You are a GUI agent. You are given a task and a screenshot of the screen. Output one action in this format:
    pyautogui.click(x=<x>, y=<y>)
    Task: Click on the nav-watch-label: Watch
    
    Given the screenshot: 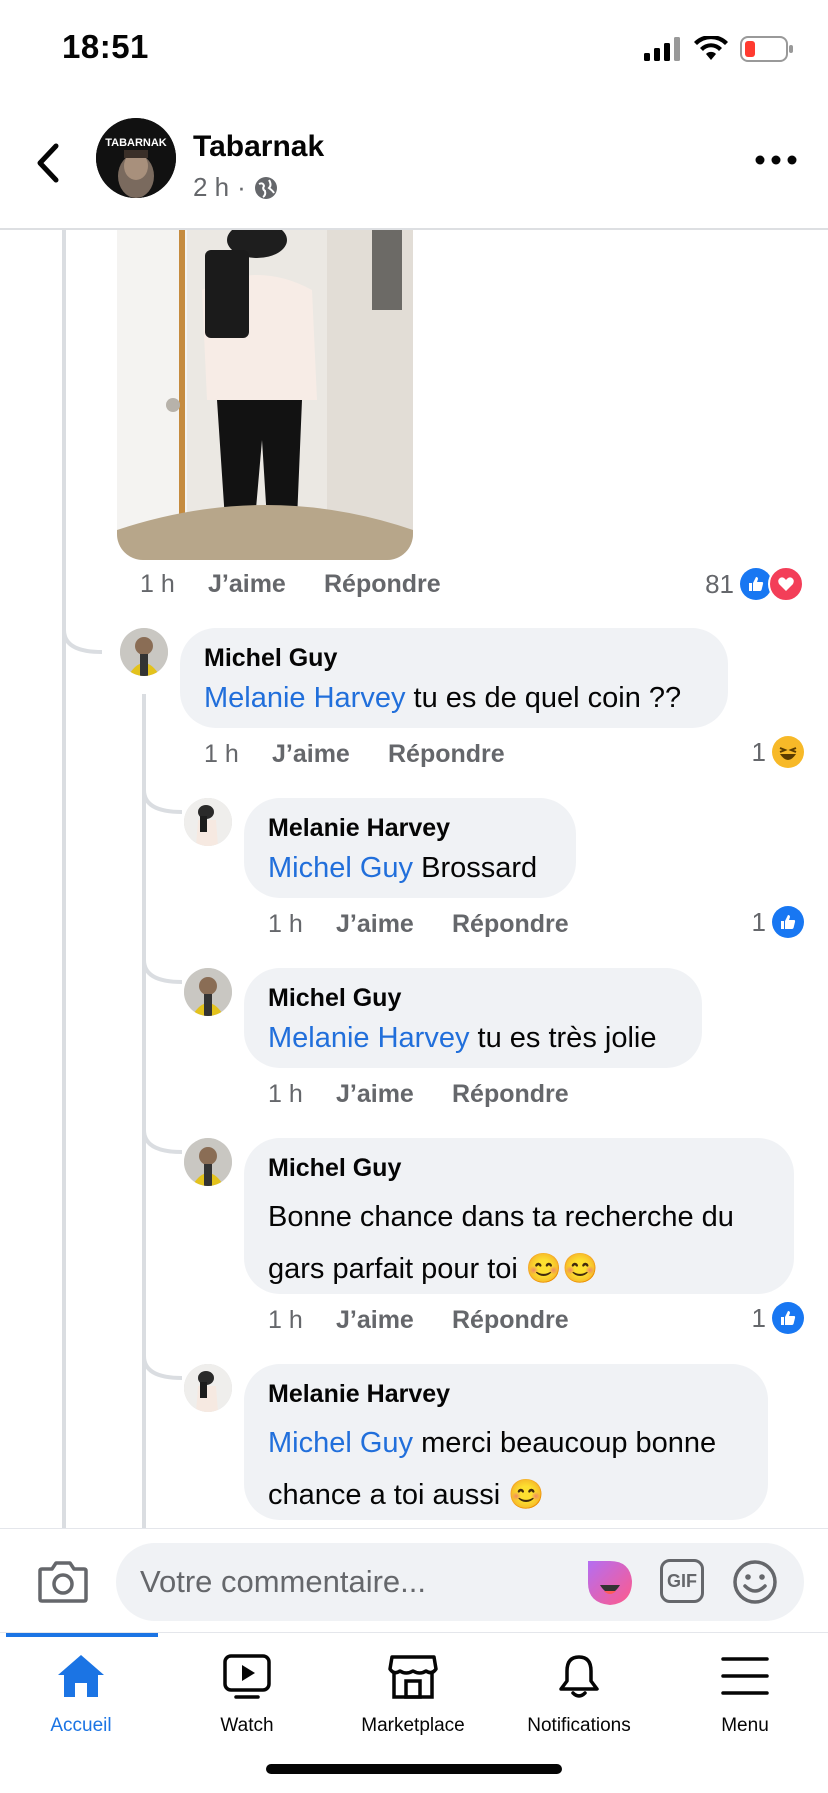 What is the action you would take?
    pyautogui.click(x=247, y=1725)
    